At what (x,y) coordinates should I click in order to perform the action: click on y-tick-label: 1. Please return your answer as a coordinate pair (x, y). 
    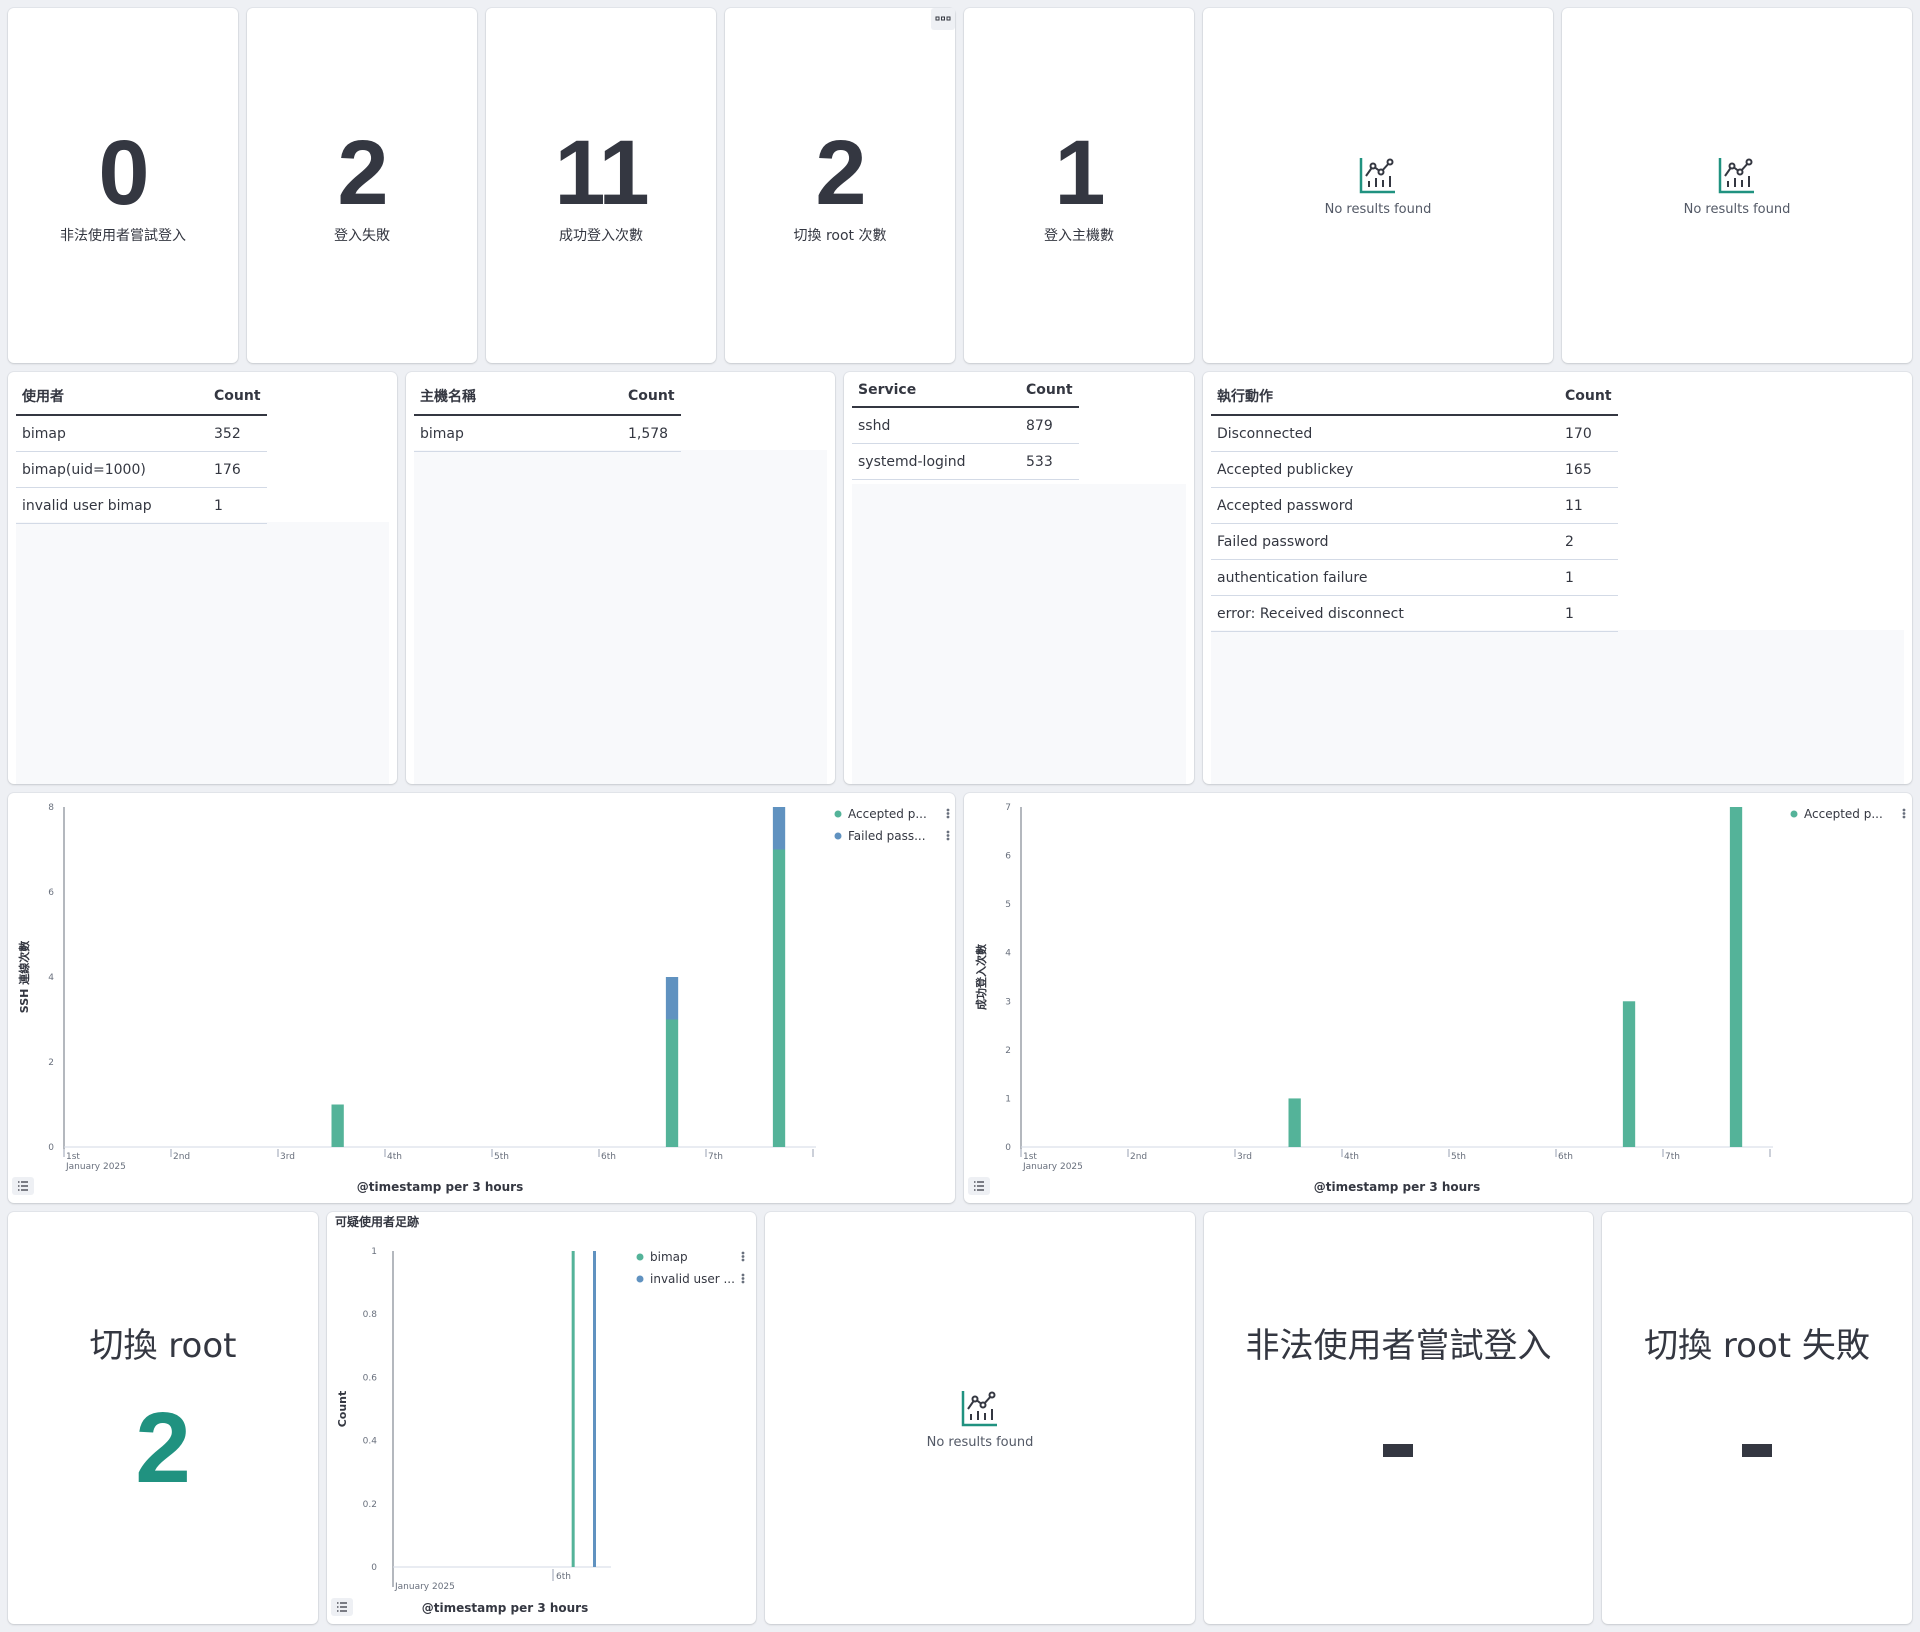
    Looking at the image, I should click on (1008, 1099).